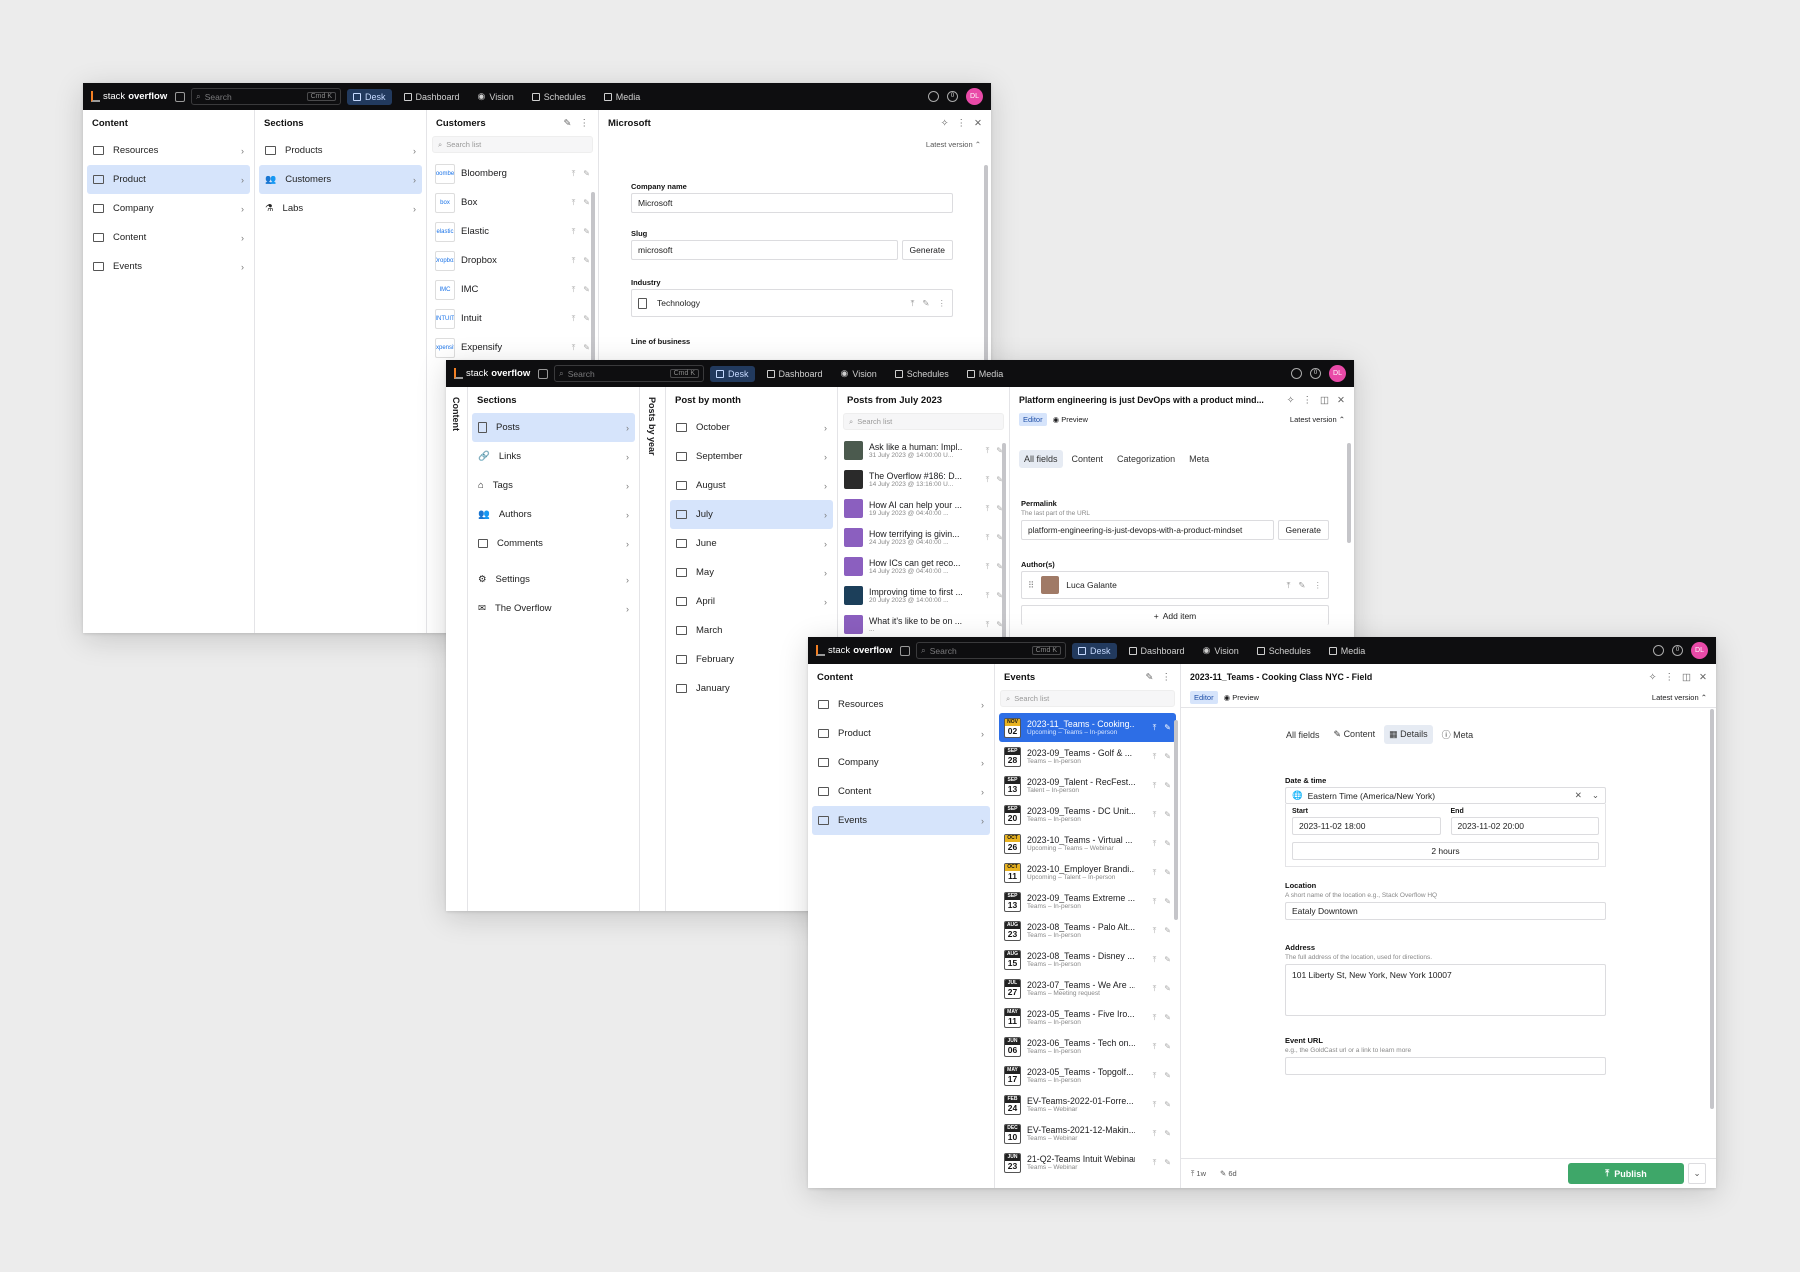 The image size is (1800, 1272). Describe the element at coordinates (553, 514) in the screenshot. I see `section-item-authors: 👥 Authors ›` at that location.